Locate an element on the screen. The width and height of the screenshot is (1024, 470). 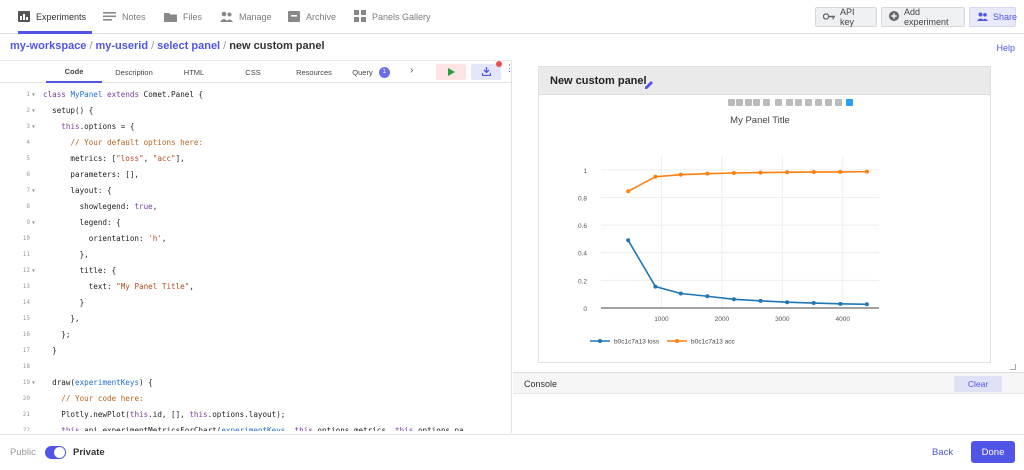
tab-css: CSS is located at coordinates (253, 72).